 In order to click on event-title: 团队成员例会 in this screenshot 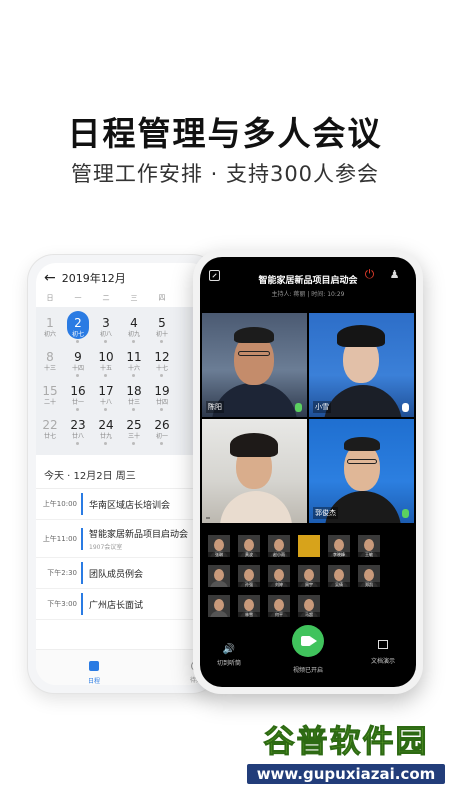, I will do `click(116, 574)`.